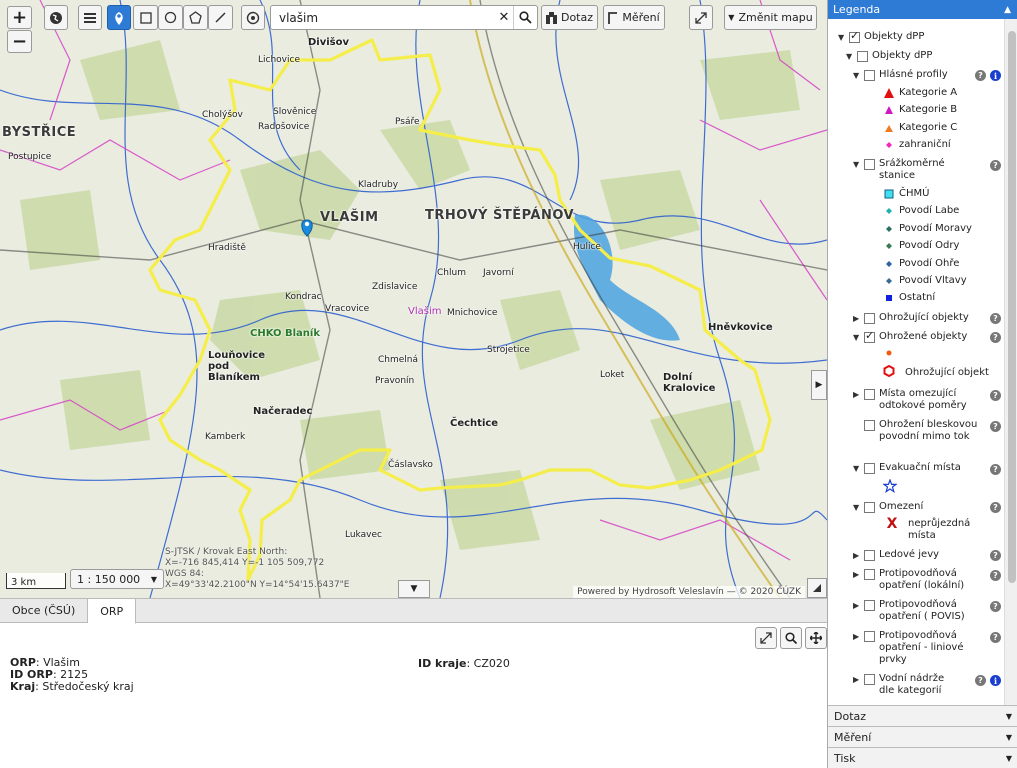  I want to click on accordion-mereni: Měření ▼, so click(922, 736).